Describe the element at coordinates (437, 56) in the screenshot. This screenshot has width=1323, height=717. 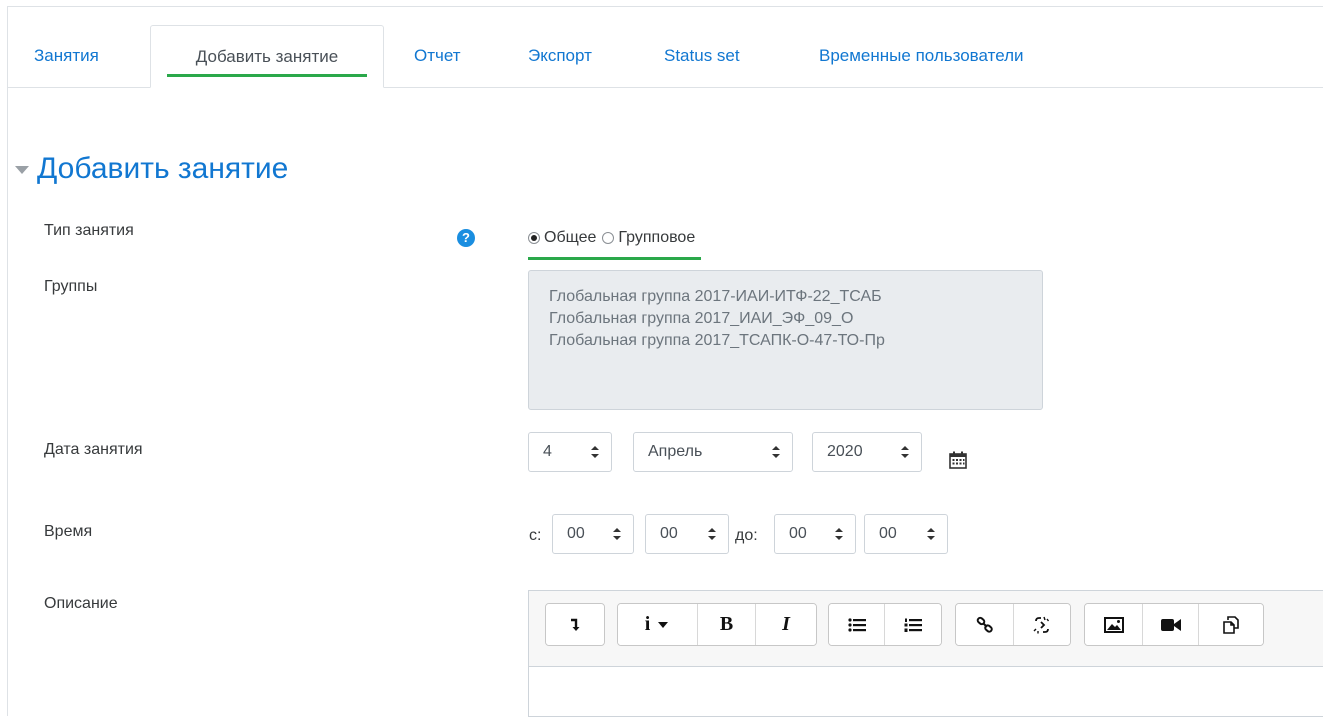
I see `tab-report: Отчет` at that location.